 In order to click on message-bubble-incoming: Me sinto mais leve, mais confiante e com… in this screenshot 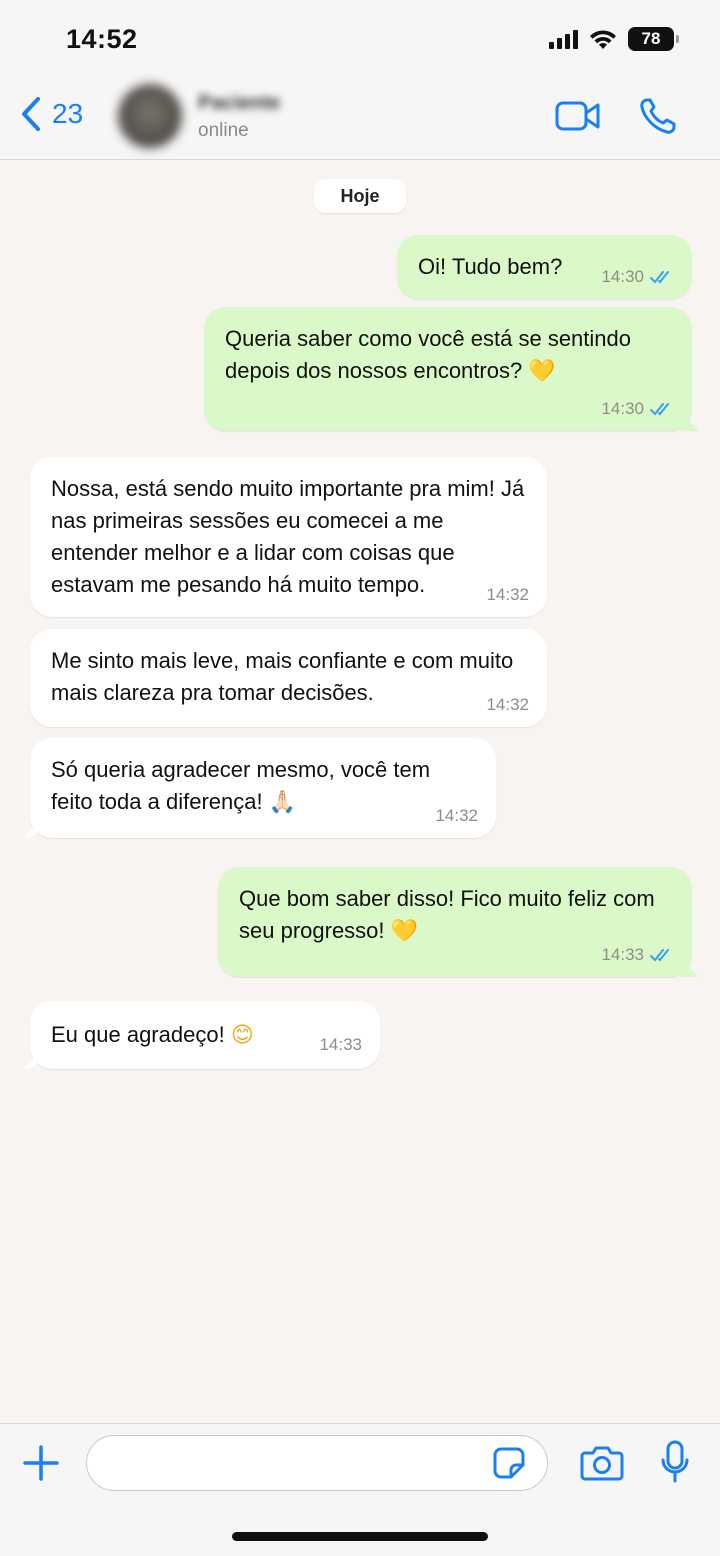, I will do `click(288, 678)`.